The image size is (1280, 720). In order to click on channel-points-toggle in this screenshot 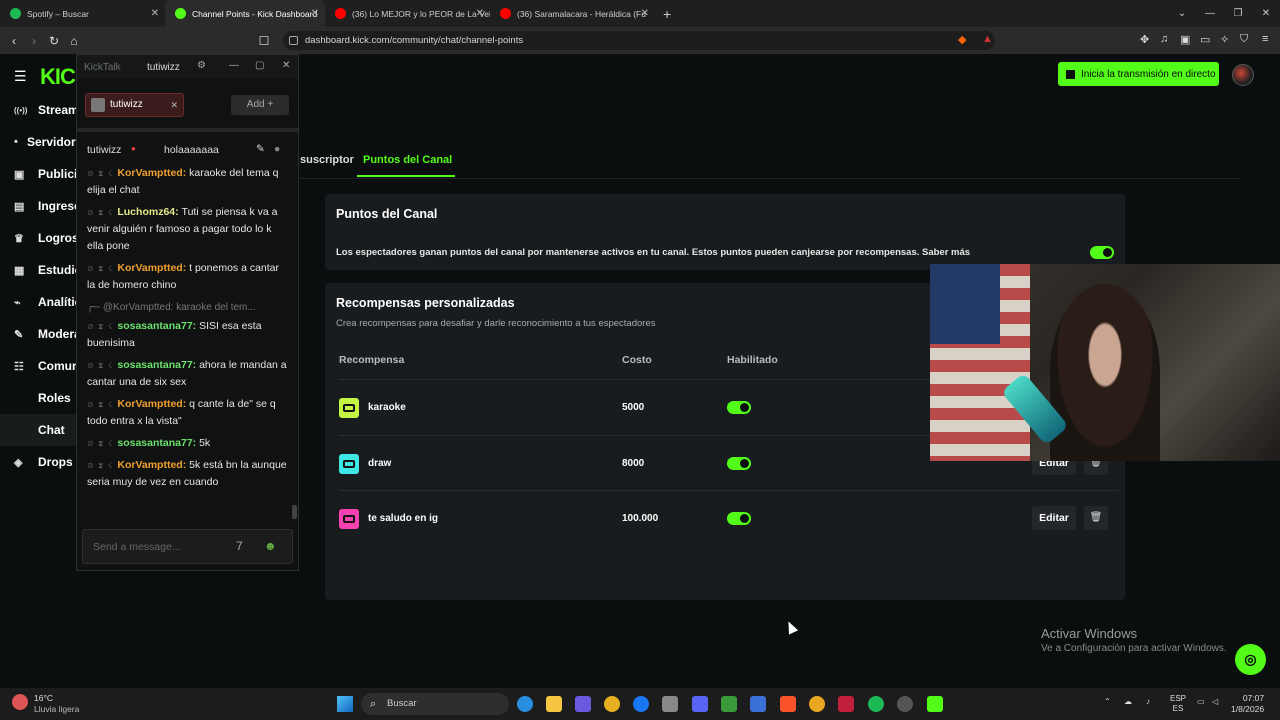, I will do `click(1102, 252)`.